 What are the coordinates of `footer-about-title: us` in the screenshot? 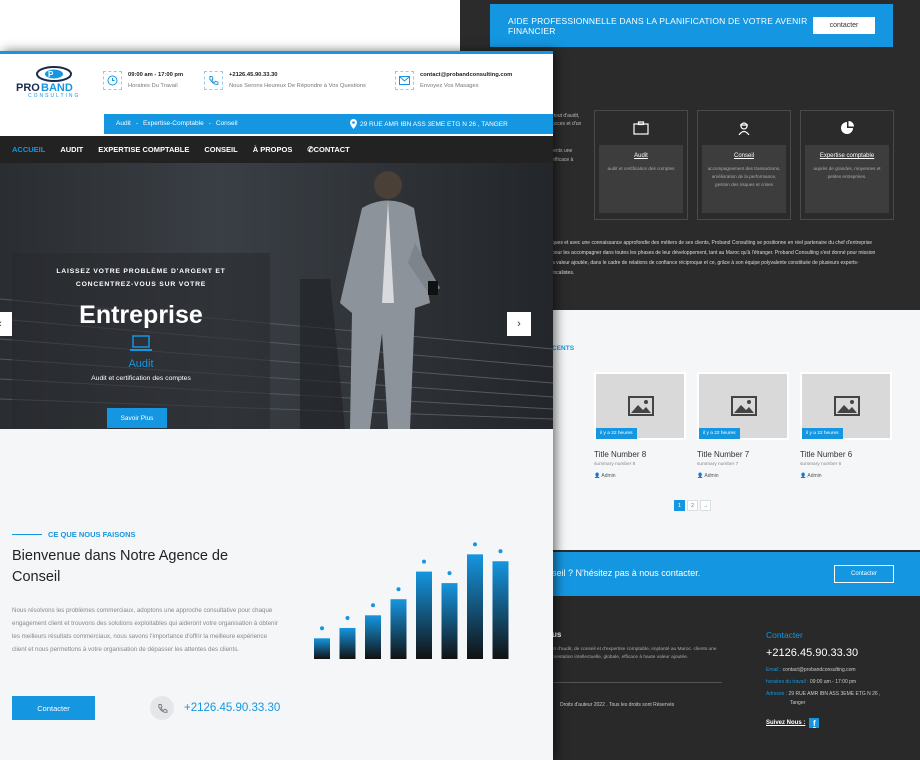 It's located at (557, 634).